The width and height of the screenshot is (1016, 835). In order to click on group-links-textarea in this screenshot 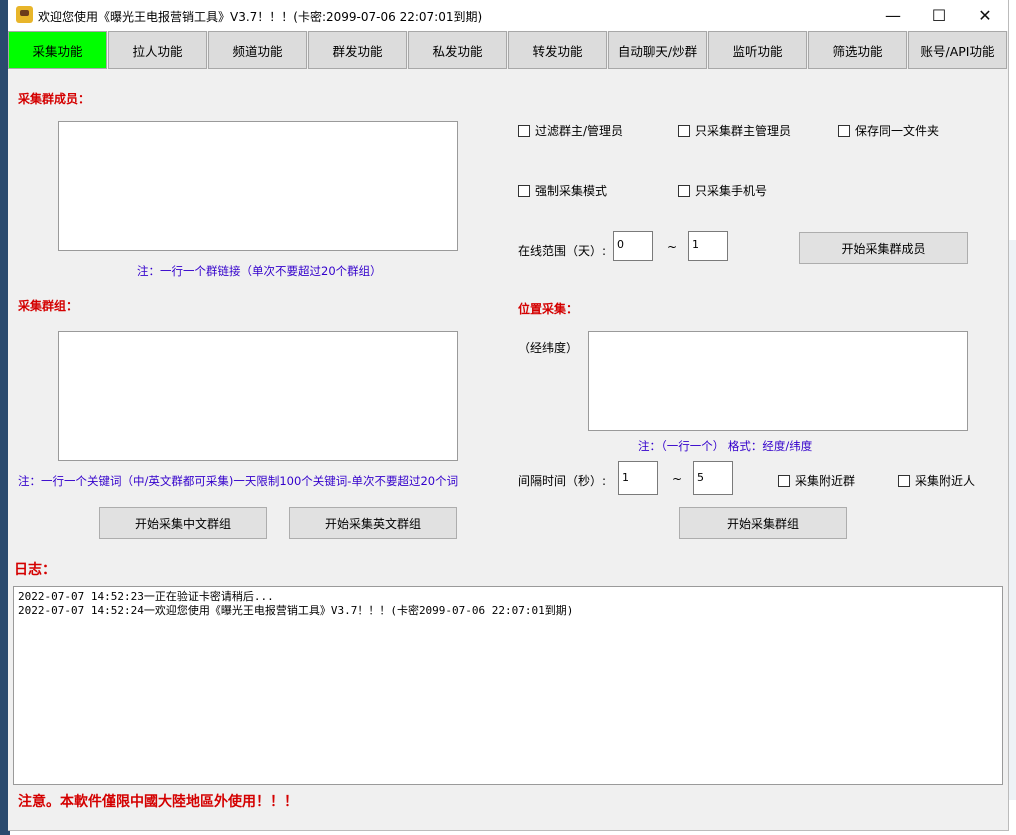, I will do `click(258, 186)`.